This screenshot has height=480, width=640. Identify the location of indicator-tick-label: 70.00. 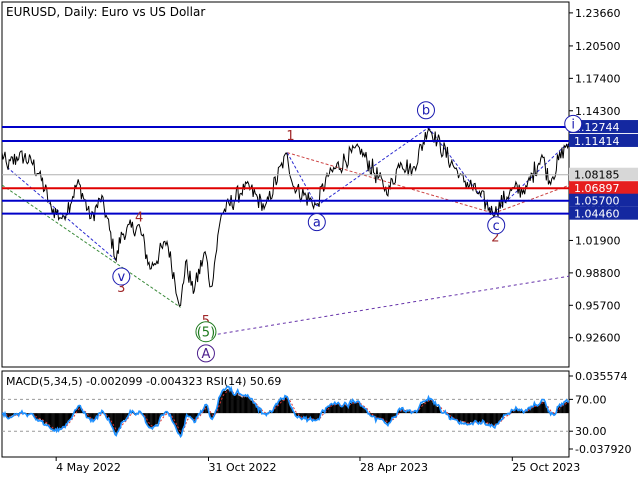
(591, 399).